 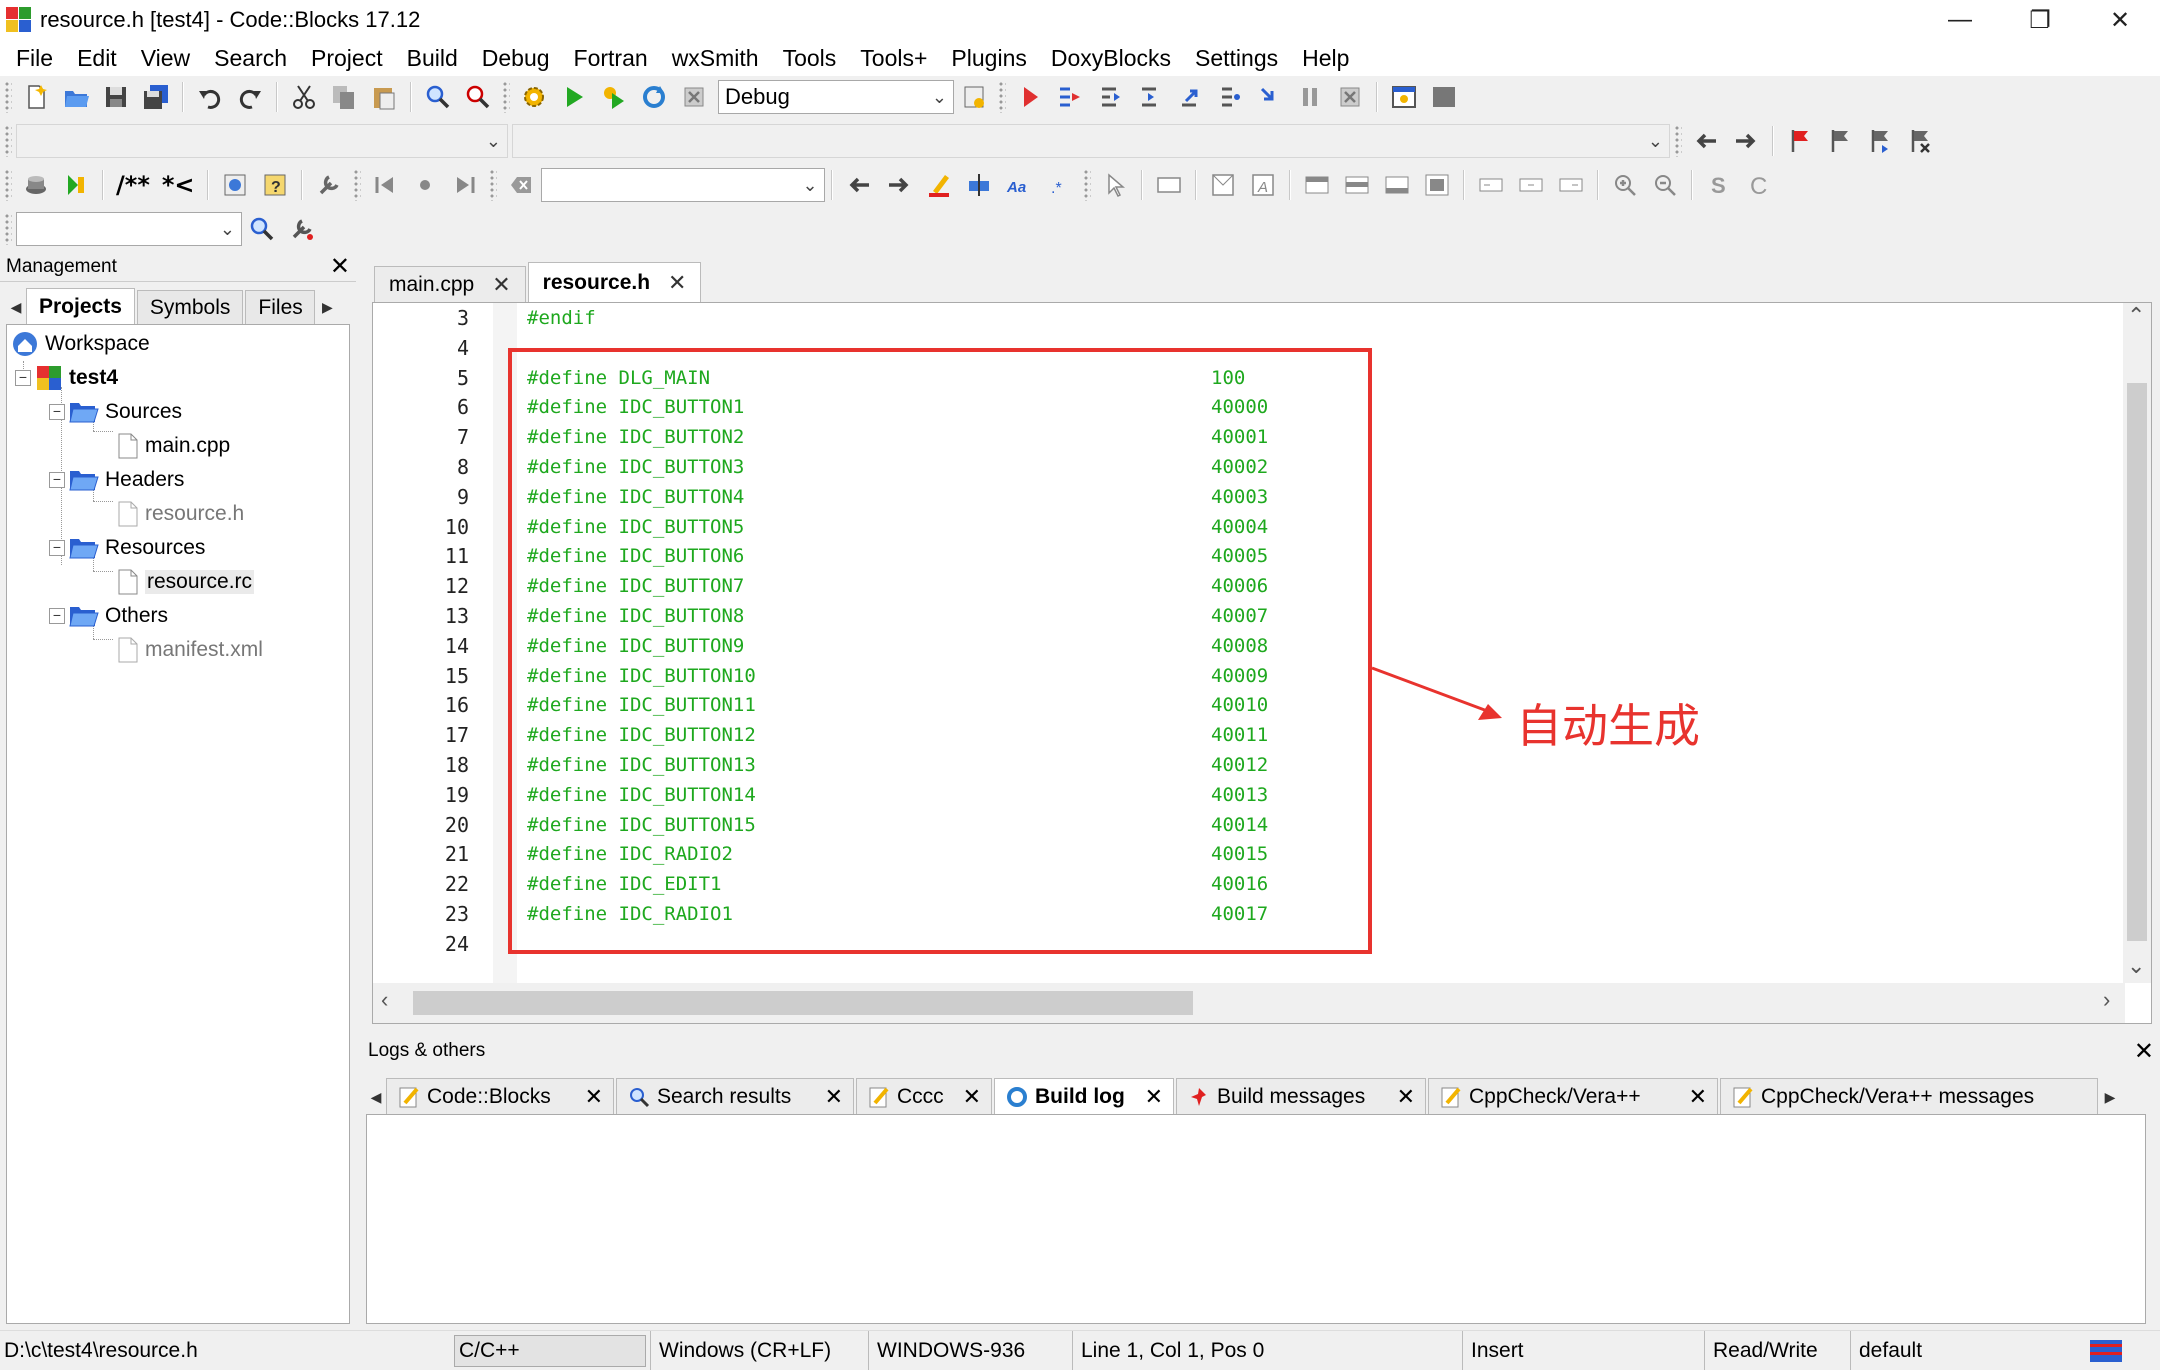 I want to click on new-file-icon, so click(x=36, y=97).